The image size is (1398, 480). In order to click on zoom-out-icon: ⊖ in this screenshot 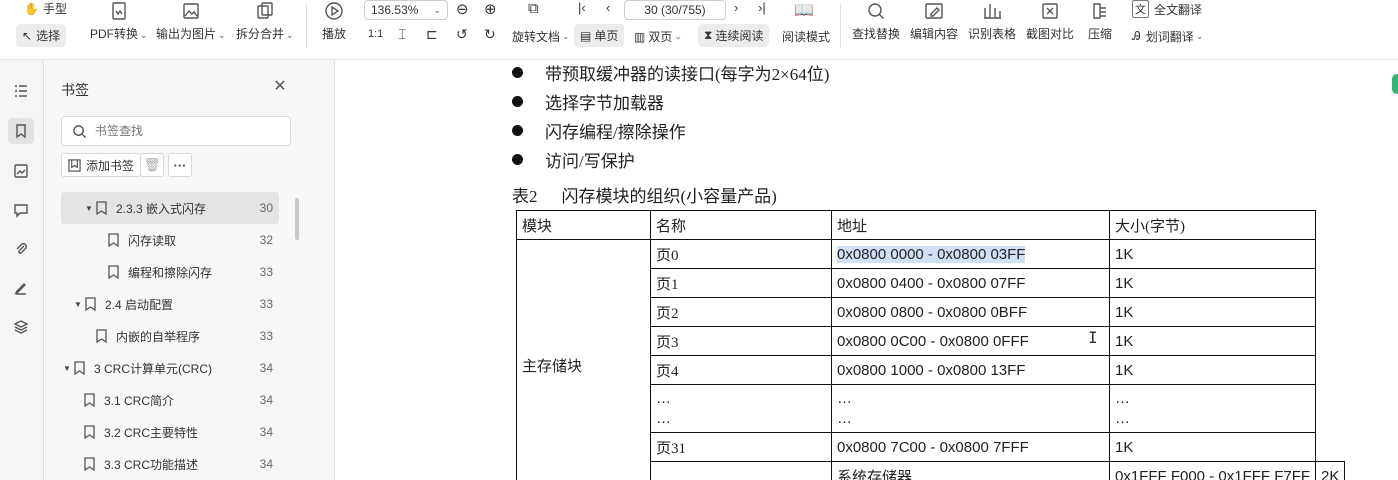, I will do `click(462, 9)`.